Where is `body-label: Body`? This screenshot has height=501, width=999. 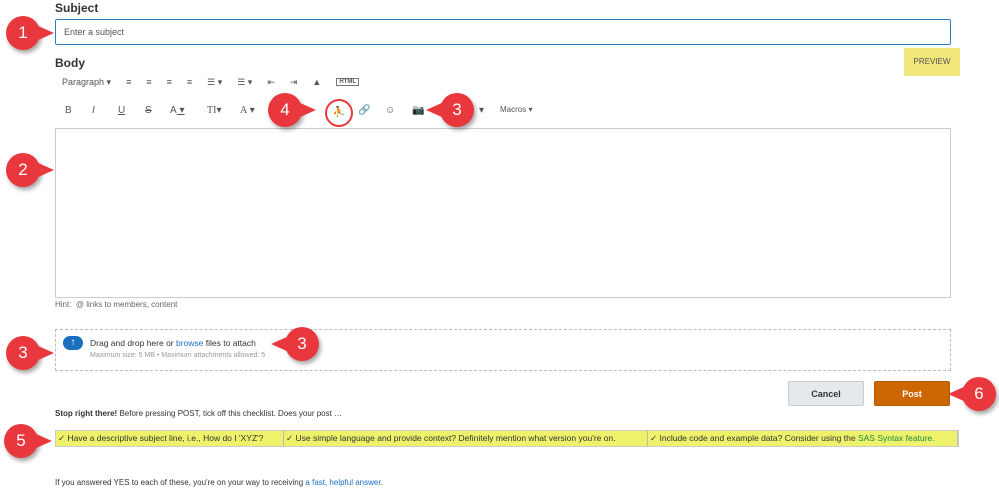 body-label: Body is located at coordinates (70, 63).